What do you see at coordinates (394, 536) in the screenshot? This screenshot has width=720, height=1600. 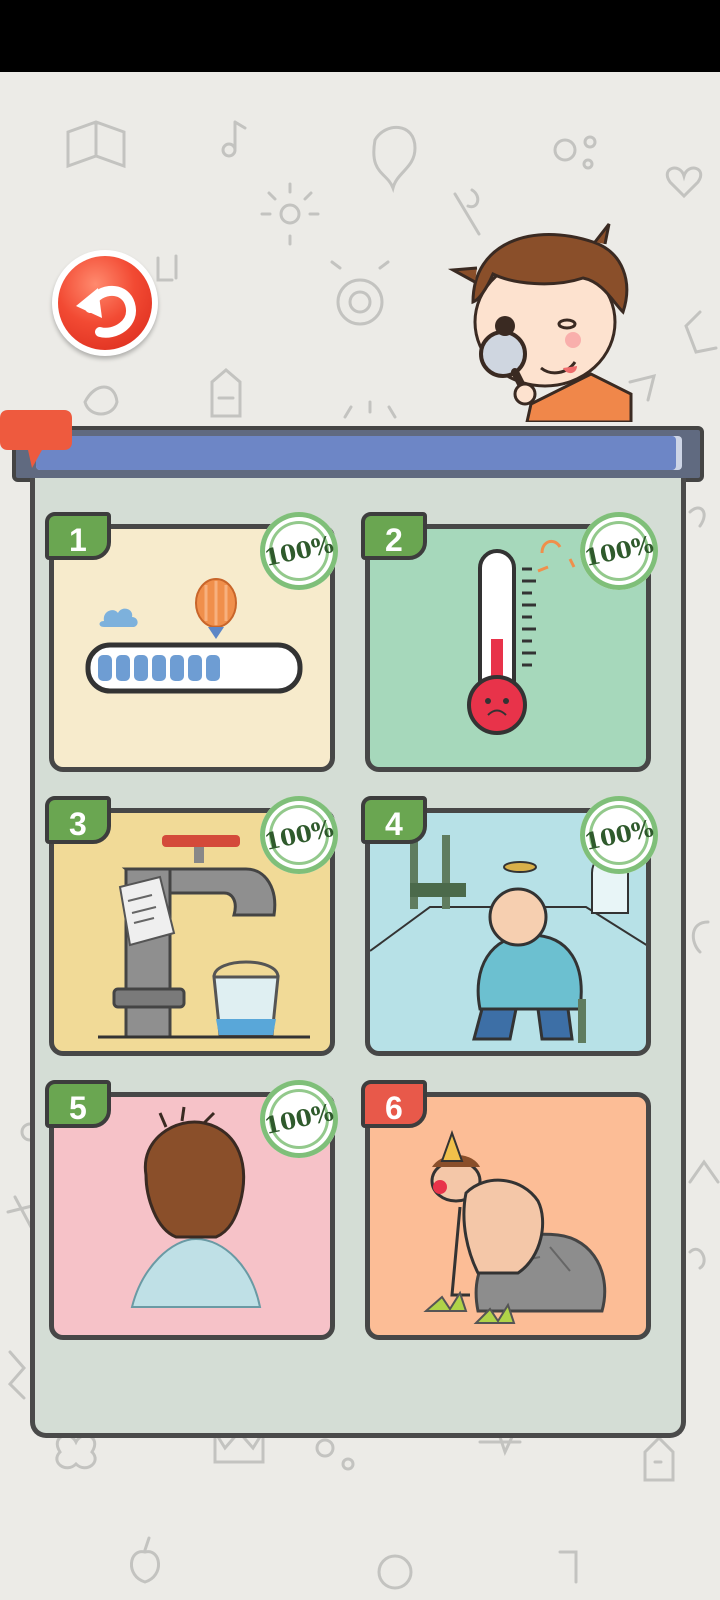 I see `level-number-2: 2` at bounding box center [394, 536].